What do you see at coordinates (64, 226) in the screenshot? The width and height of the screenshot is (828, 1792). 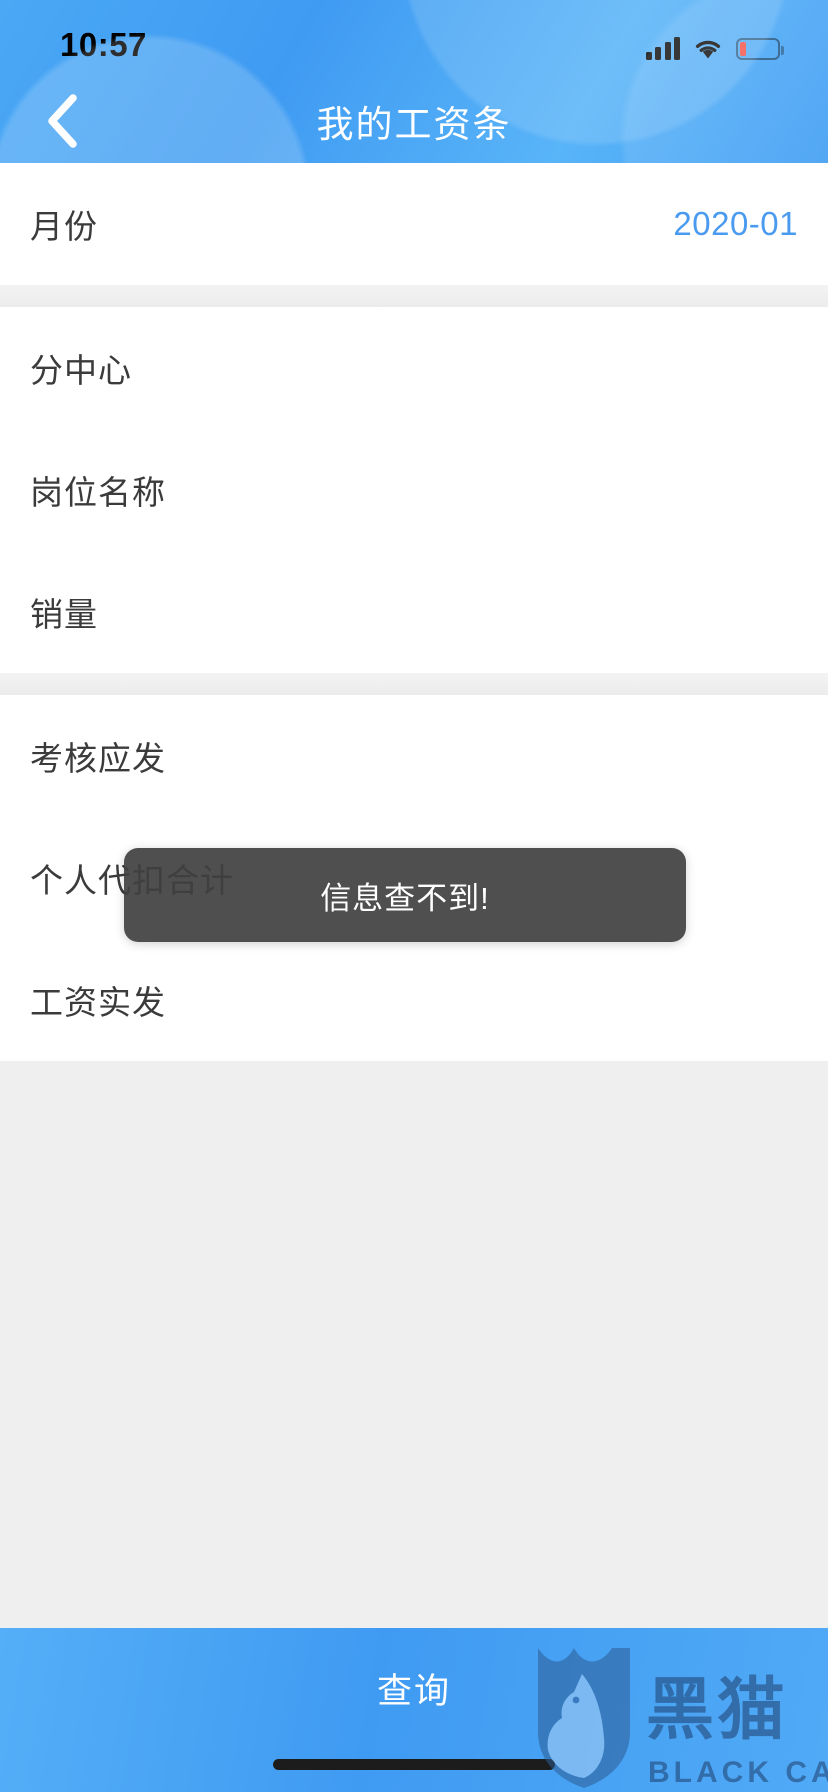 I see `row-label: 月份` at bounding box center [64, 226].